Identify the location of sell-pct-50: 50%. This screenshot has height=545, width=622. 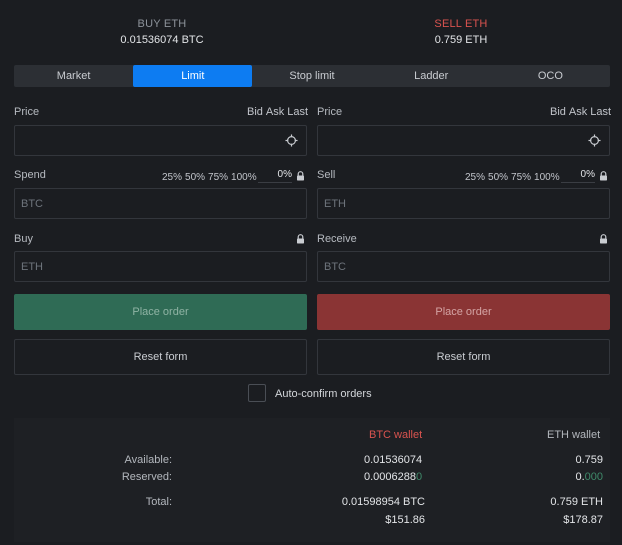
(498, 177).